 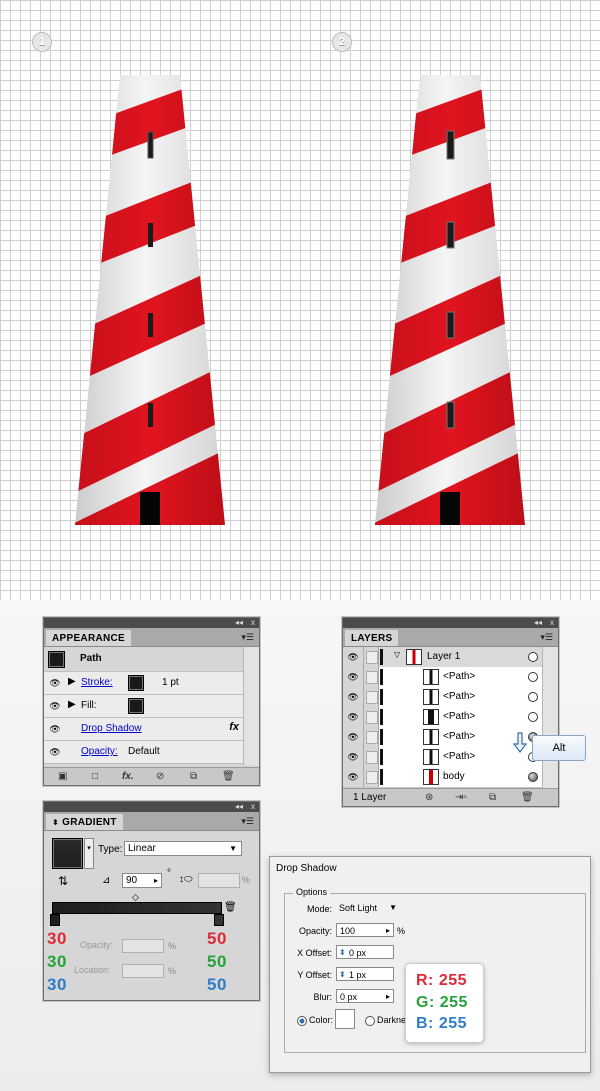 What do you see at coordinates (95, 776) in the screenshot?
I see `add-fill-icon: □` at bounding box center [95, 776].